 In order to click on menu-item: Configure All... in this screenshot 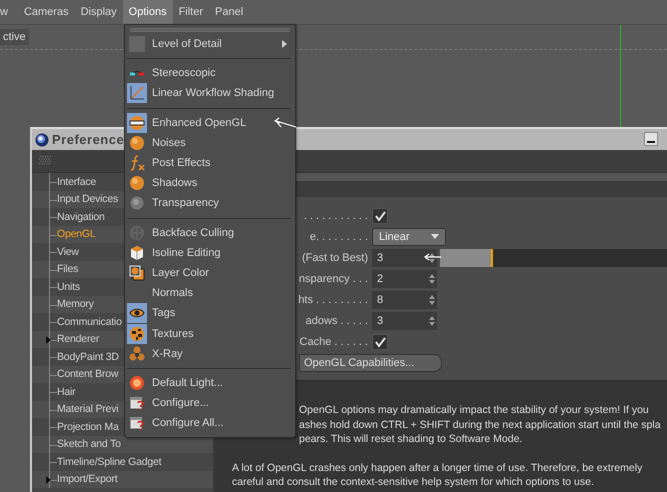, I will do `click(210, 423)`.